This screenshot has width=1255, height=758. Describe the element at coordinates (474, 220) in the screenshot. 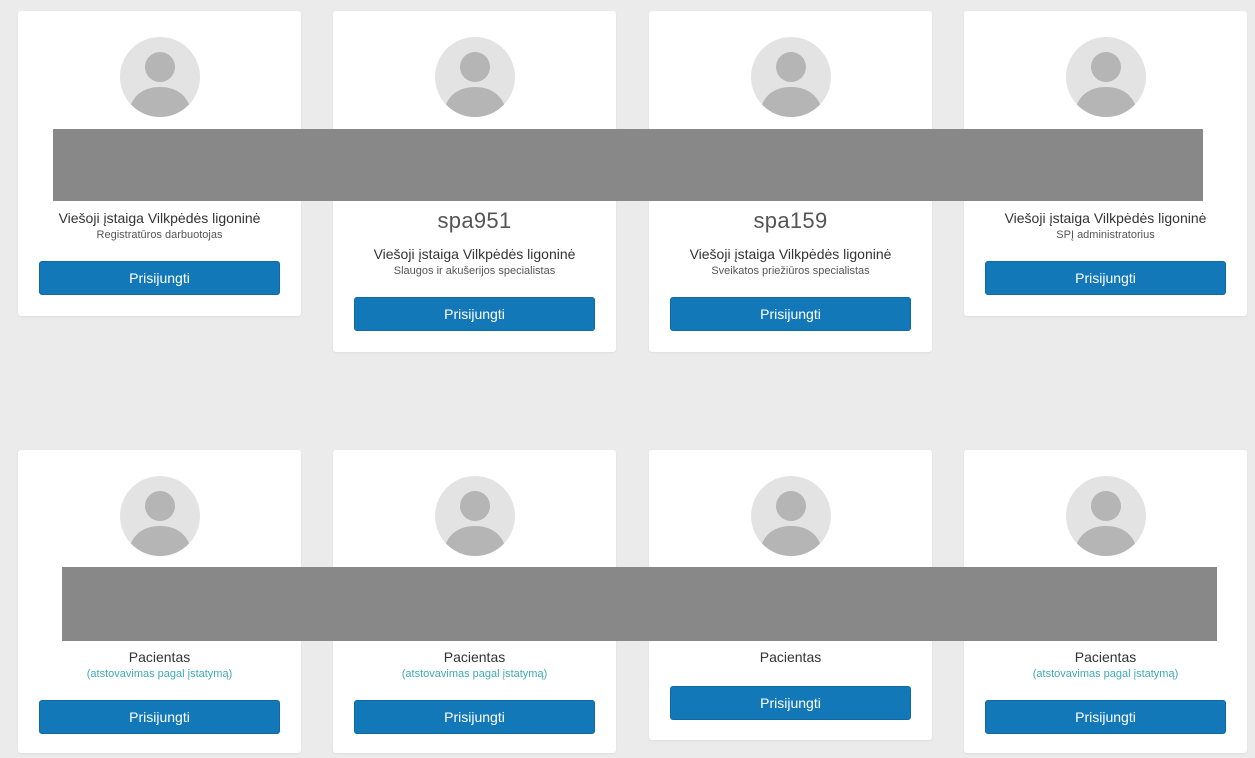

I see `username: spa951` at that location.